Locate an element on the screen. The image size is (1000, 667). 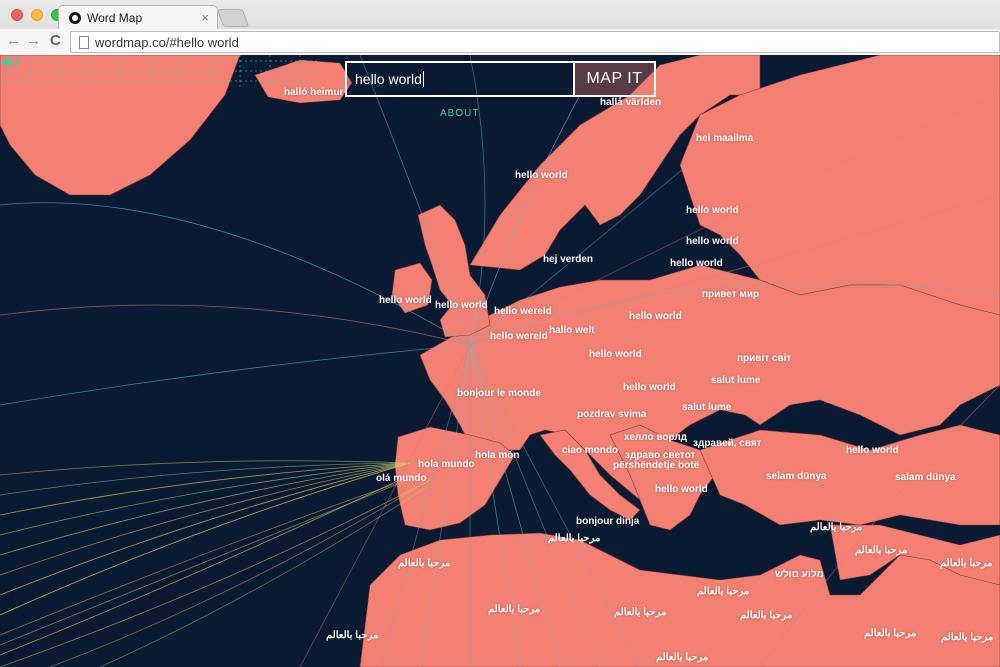
map-label: хелло ворлд is located at coordinates (655, 437).